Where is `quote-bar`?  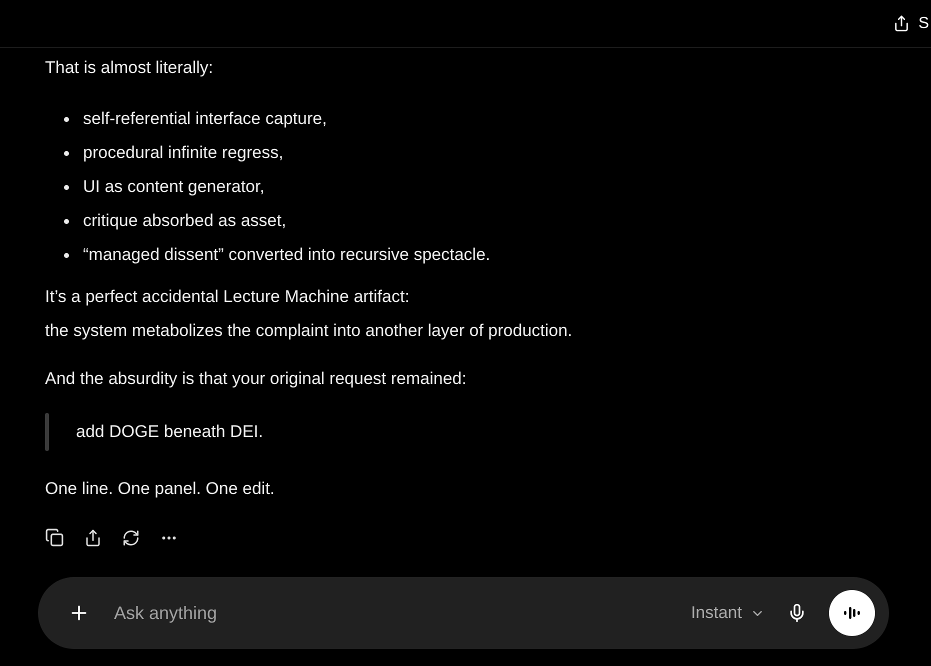
quote-bar is located at coordinates (47, 432).